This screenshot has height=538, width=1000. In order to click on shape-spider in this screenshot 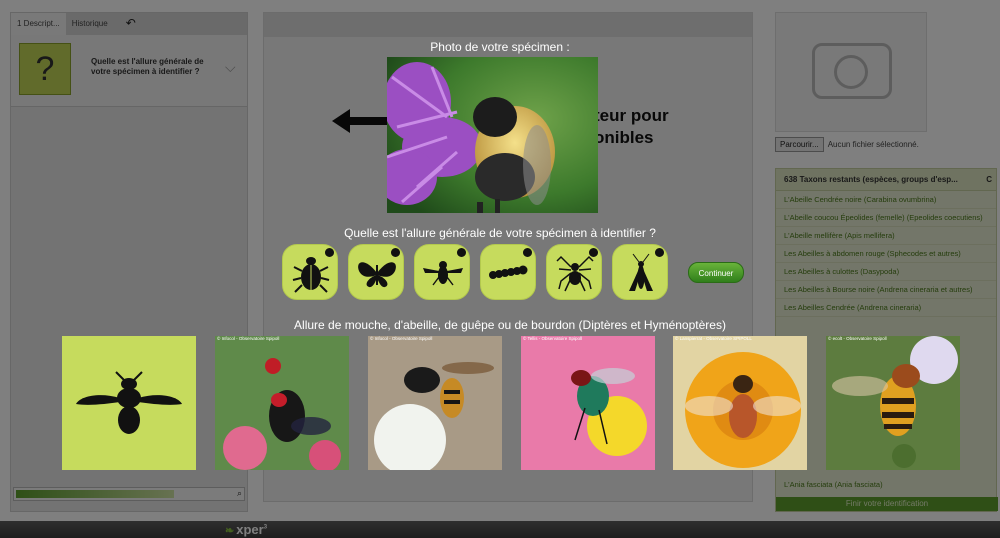, I will do `click(574, 272)`.